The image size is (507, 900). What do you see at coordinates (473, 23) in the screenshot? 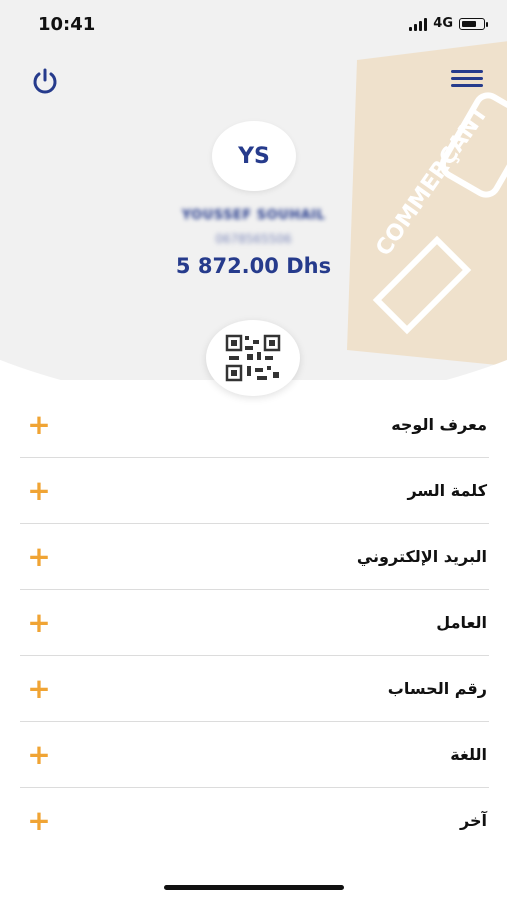
I see `battery-icon` at bounding box center [473, 23].